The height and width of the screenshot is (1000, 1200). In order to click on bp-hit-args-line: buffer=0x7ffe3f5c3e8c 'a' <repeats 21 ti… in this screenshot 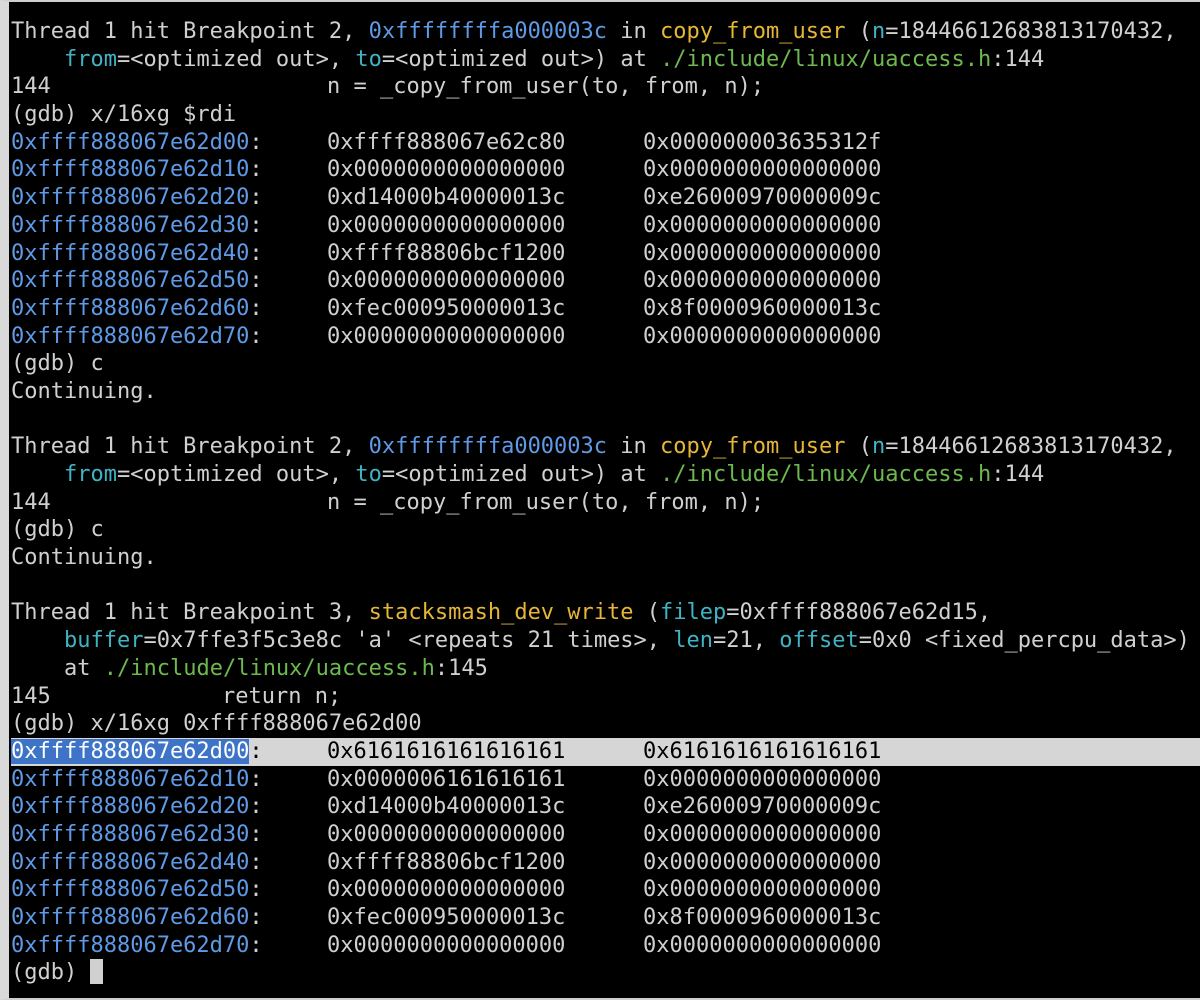, I will do `click(605, 641)`.